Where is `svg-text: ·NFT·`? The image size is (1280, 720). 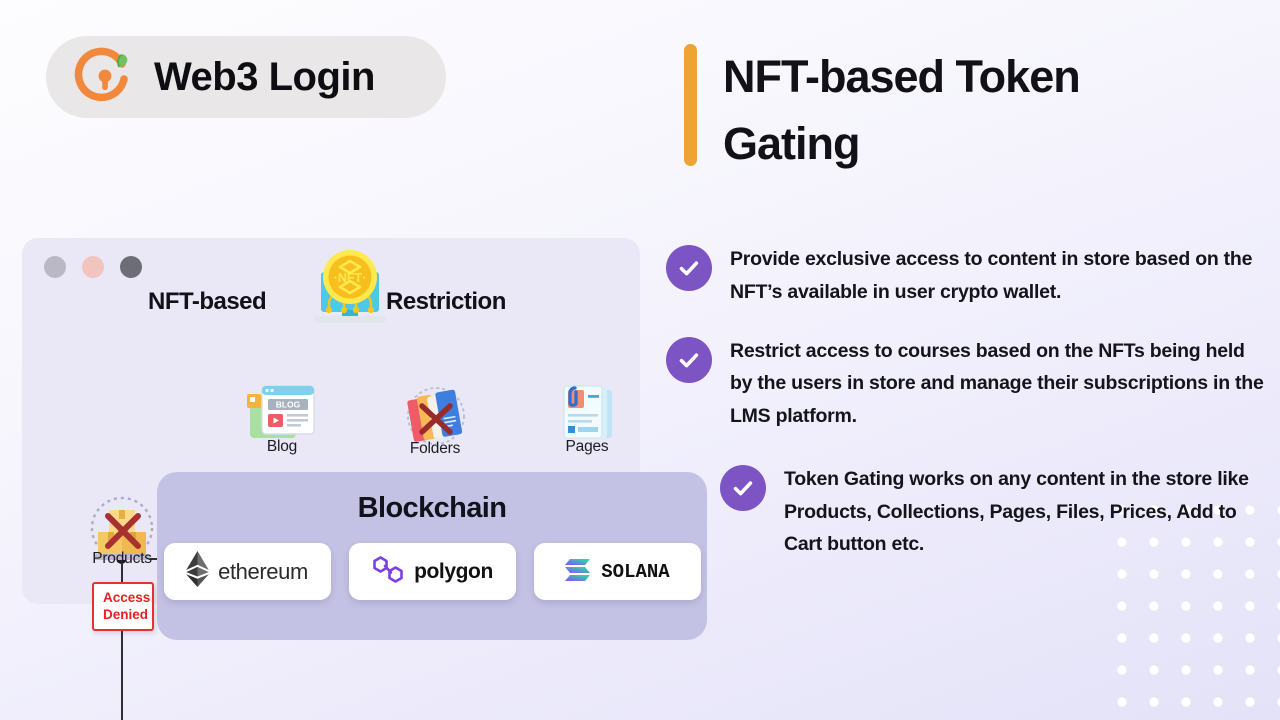 svg-text: ·NFT· is located at coordinates (350, 278).